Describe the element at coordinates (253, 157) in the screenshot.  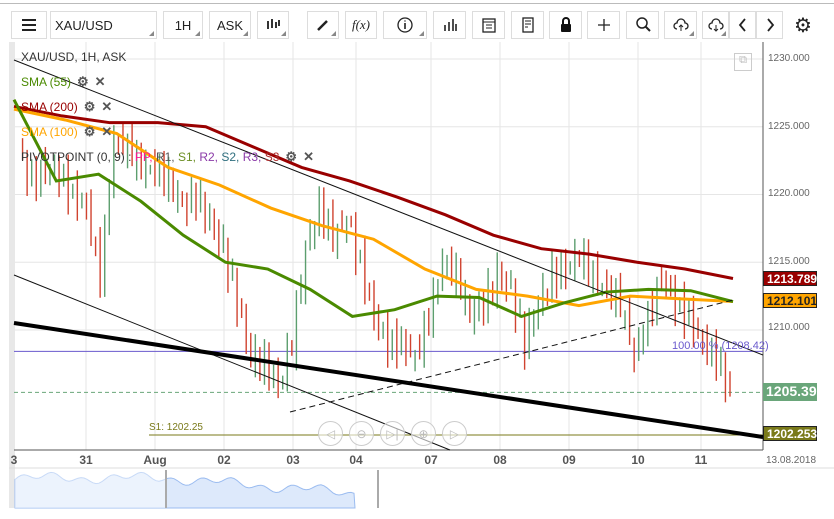
I see `pivot-level-r3: R3,` at that location.